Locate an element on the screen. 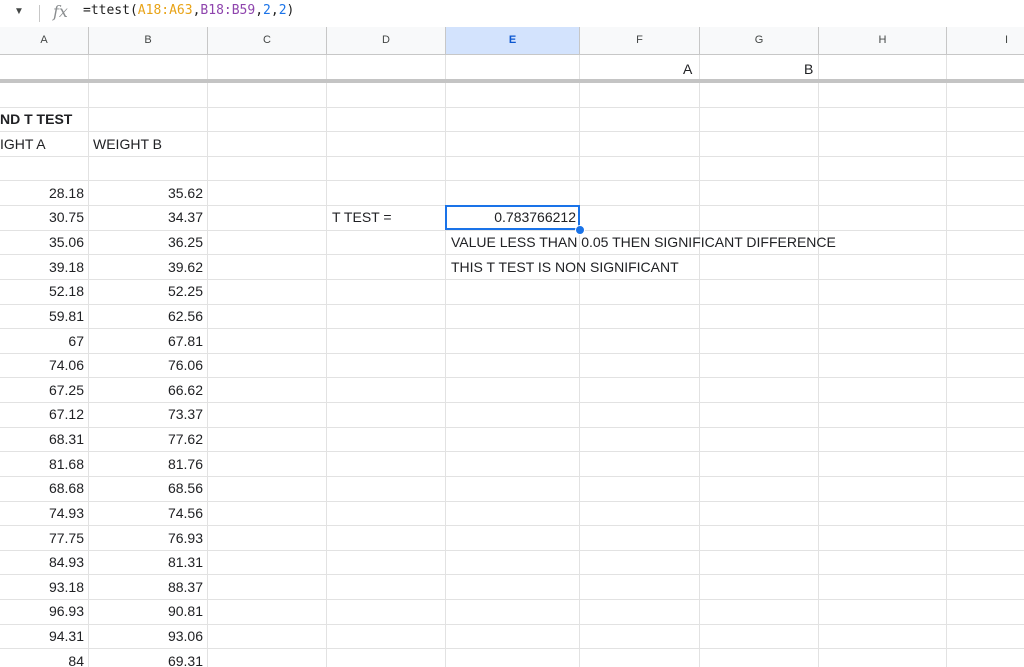  header-cell-weight-a: IGHT A is located at coordinates (23, 144).